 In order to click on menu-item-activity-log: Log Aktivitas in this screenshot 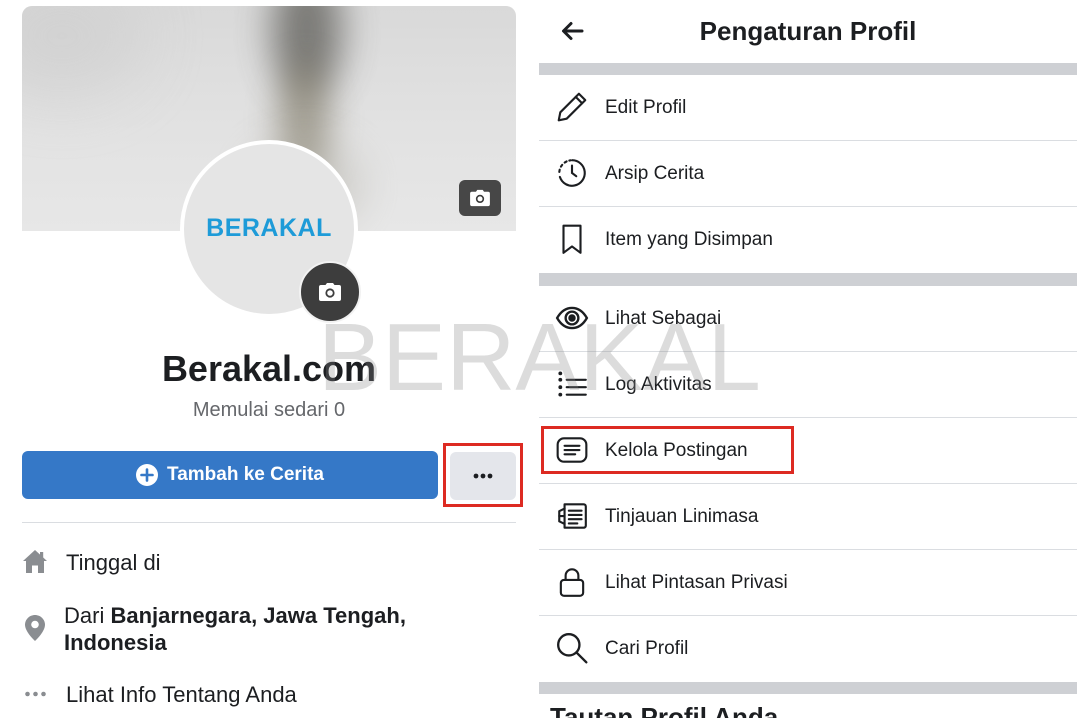, I will do `click(808, 385)`.